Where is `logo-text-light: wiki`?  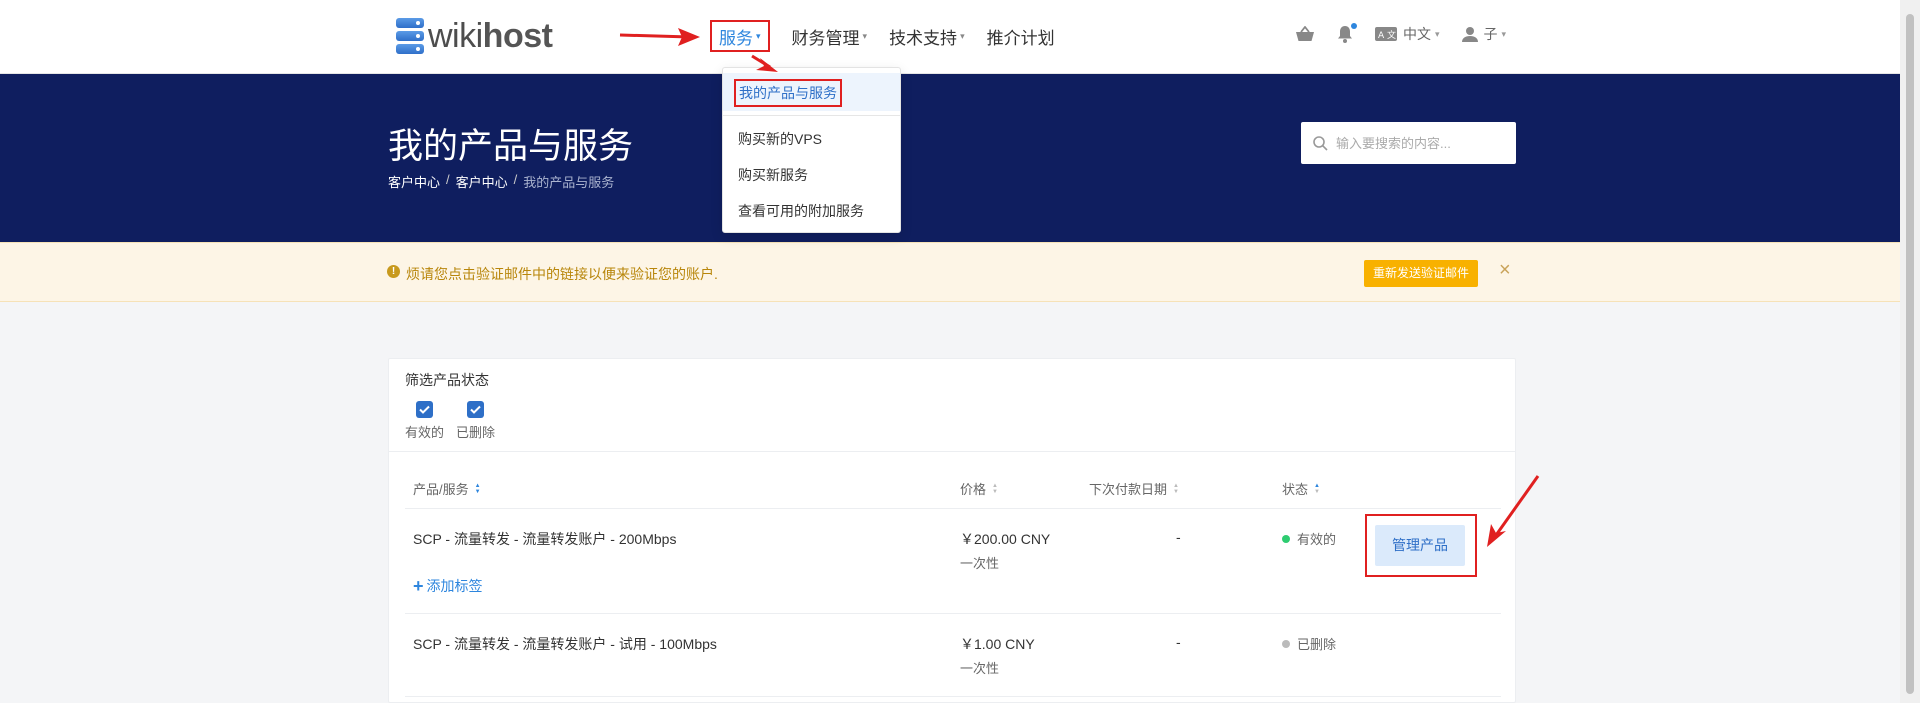
logo-text-light: wiki is located at coordinates (455, 36).